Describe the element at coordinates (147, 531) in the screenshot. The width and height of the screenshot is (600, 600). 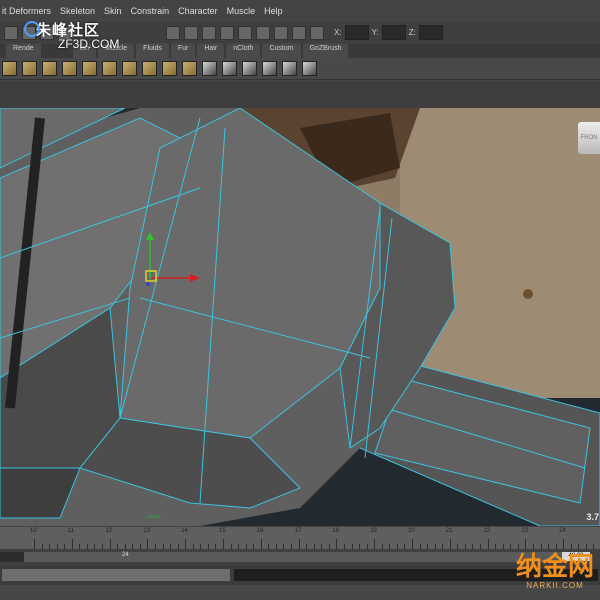
I see `time-tick-label: 13` at that location.